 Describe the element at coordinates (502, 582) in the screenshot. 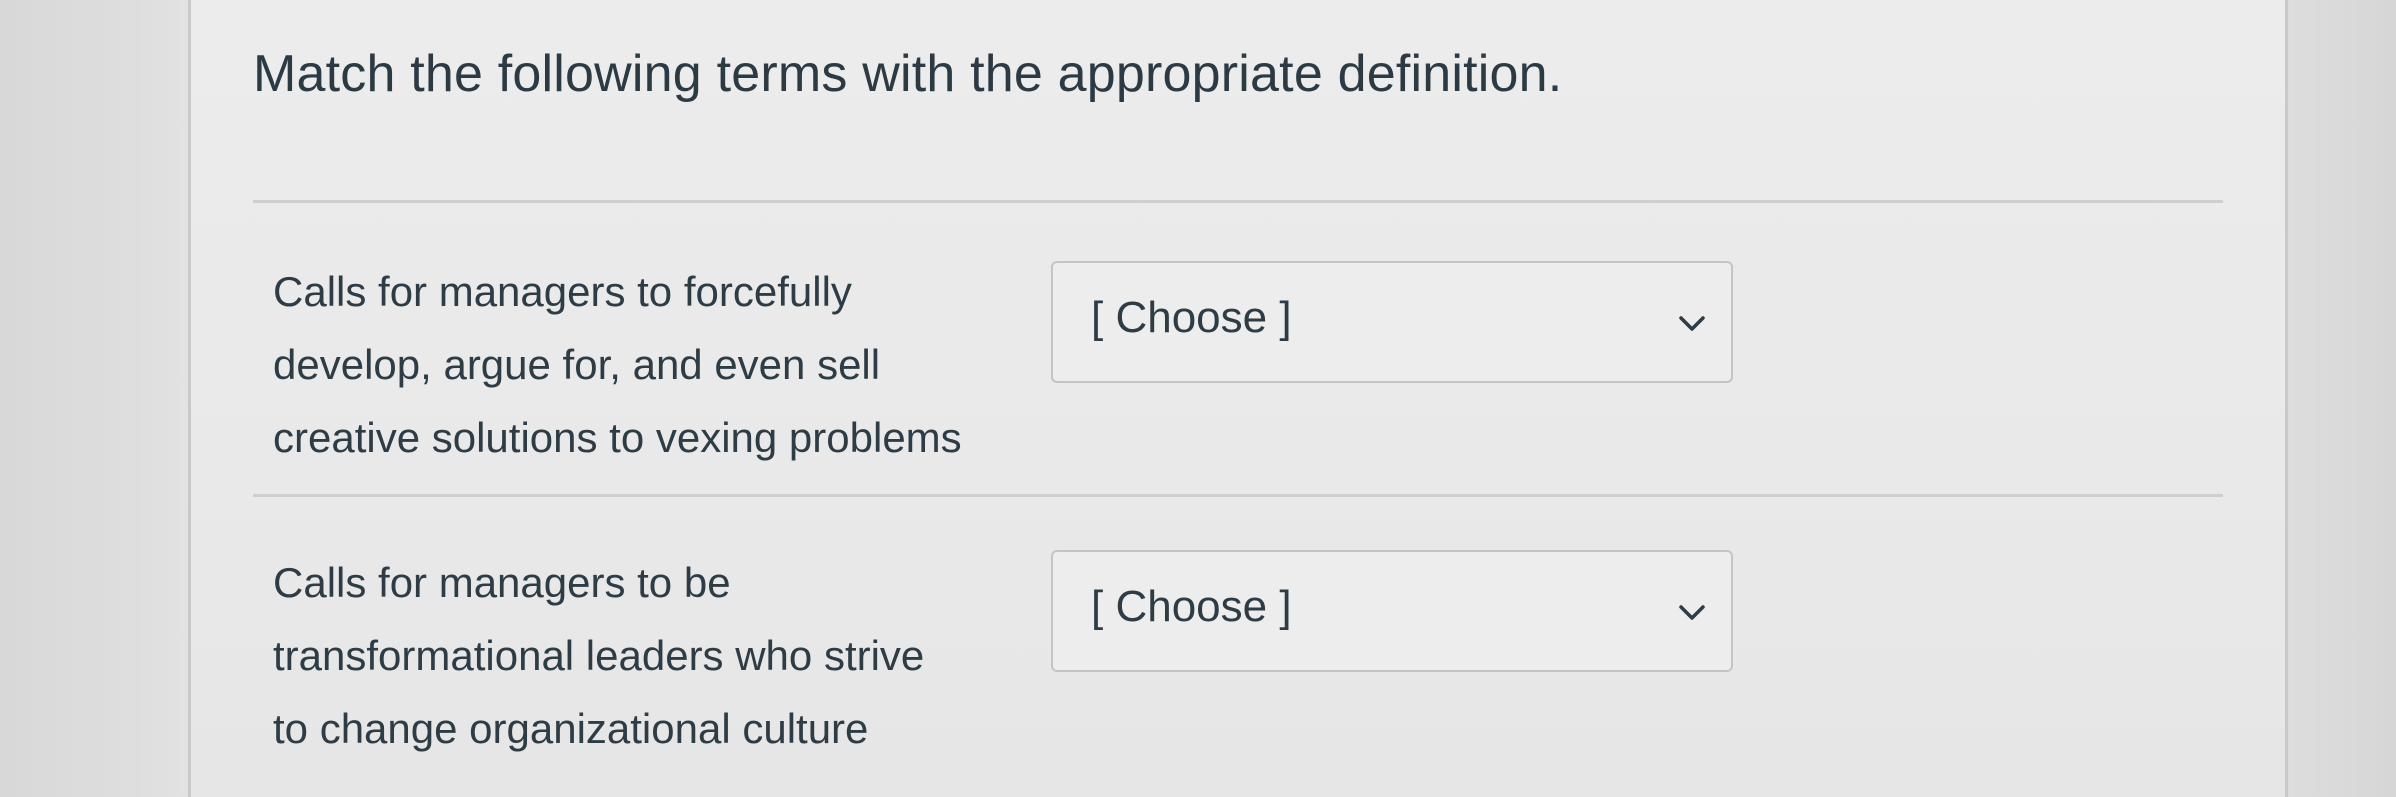

I see `term-line: Calls for managers to be` at that location.